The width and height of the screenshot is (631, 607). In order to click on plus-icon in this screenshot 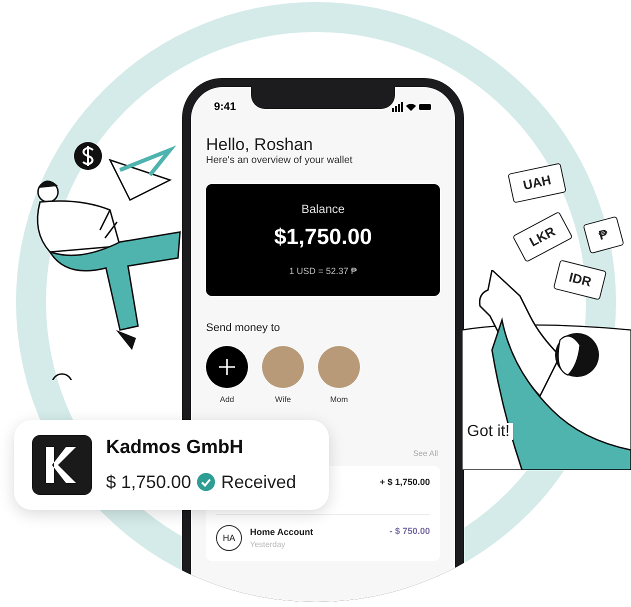, I will do `click(227, 367)`.